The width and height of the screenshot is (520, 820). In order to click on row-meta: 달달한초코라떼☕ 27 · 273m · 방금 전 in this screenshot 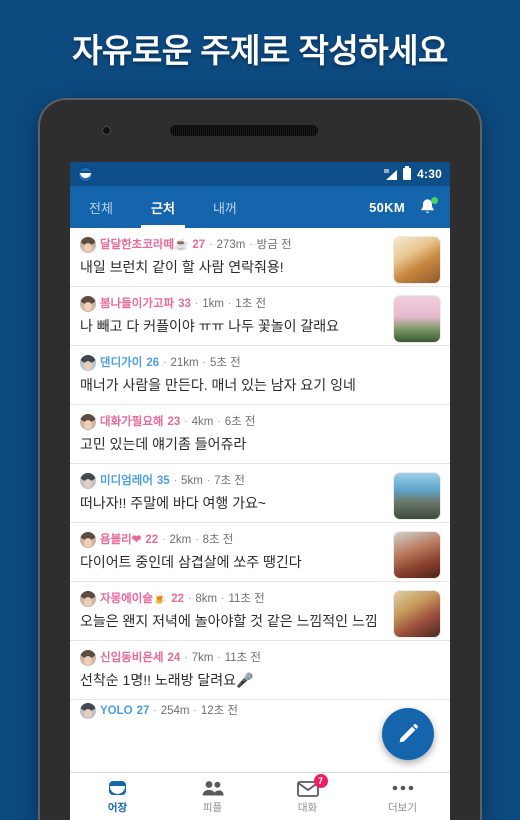, I will do `click(259, 245)`.